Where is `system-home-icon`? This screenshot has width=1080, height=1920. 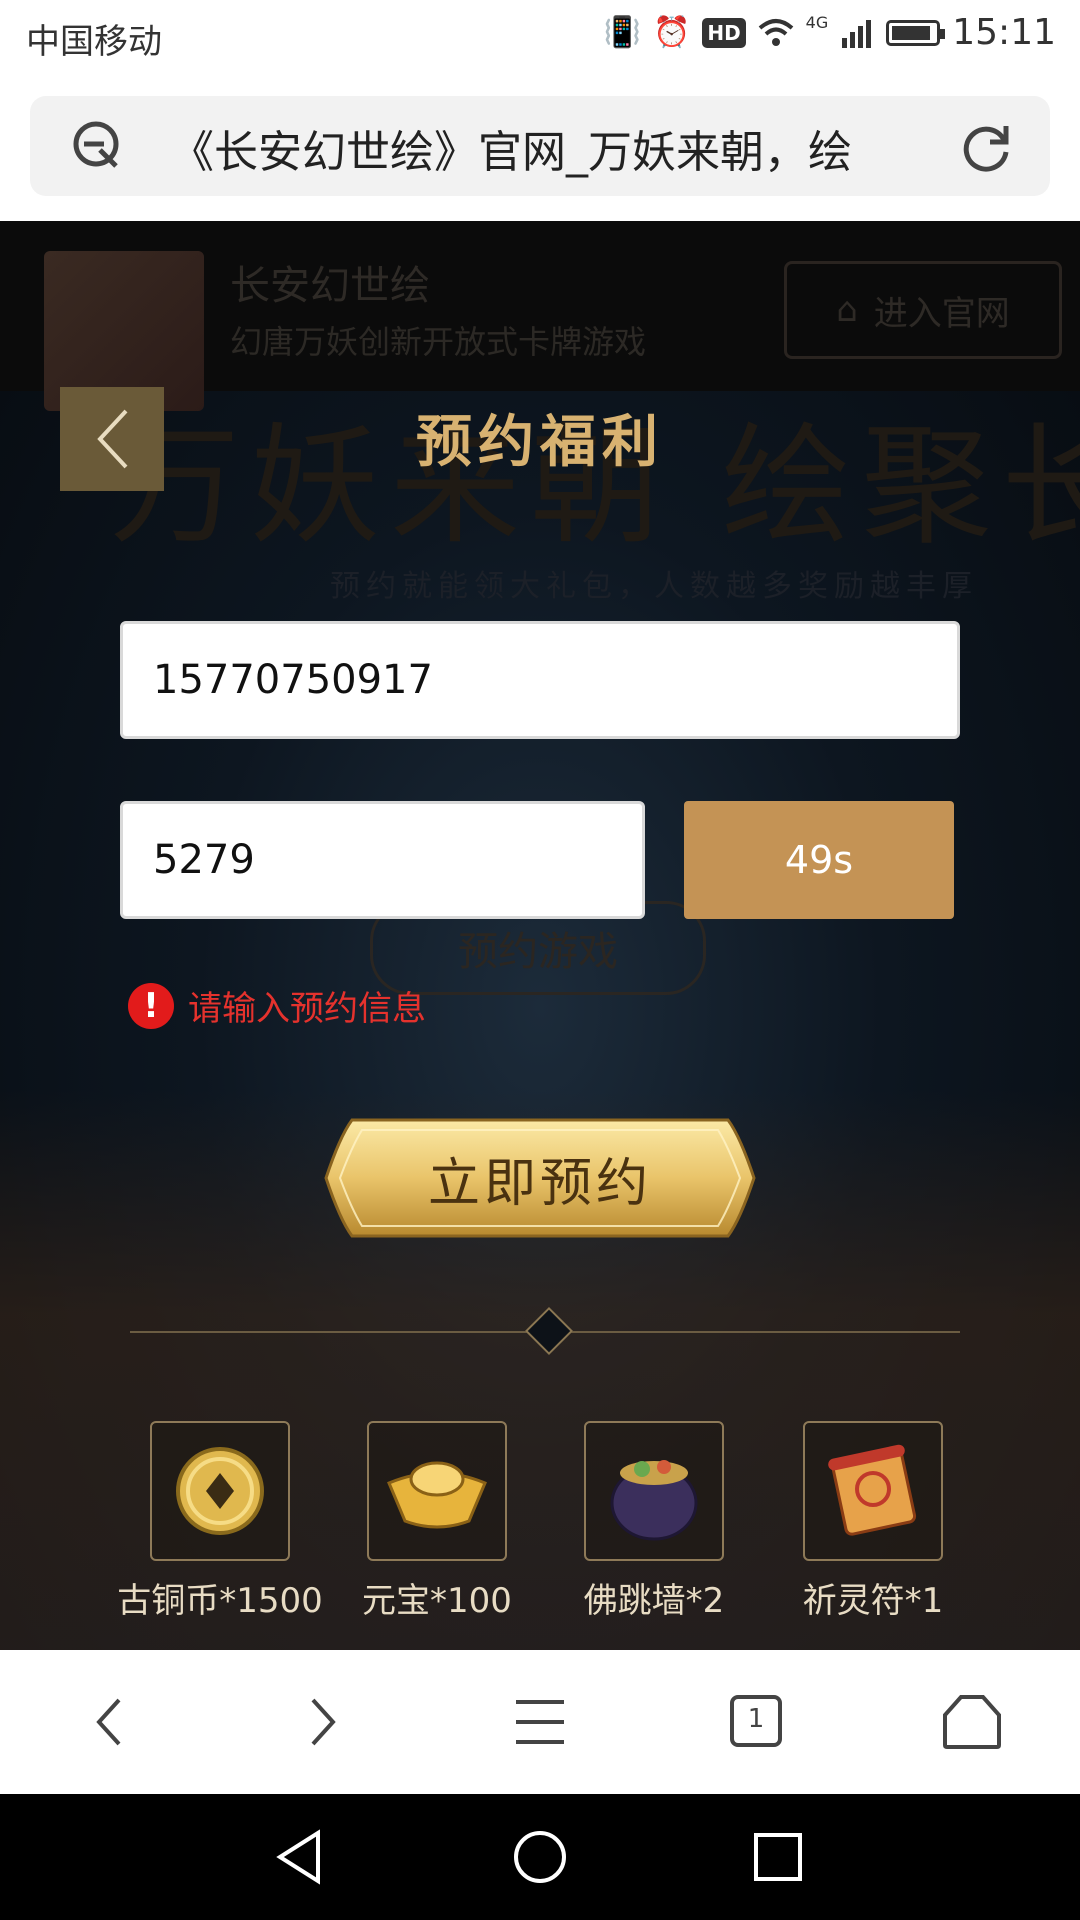
system-home-icon is located at coordinates (540, 1857).